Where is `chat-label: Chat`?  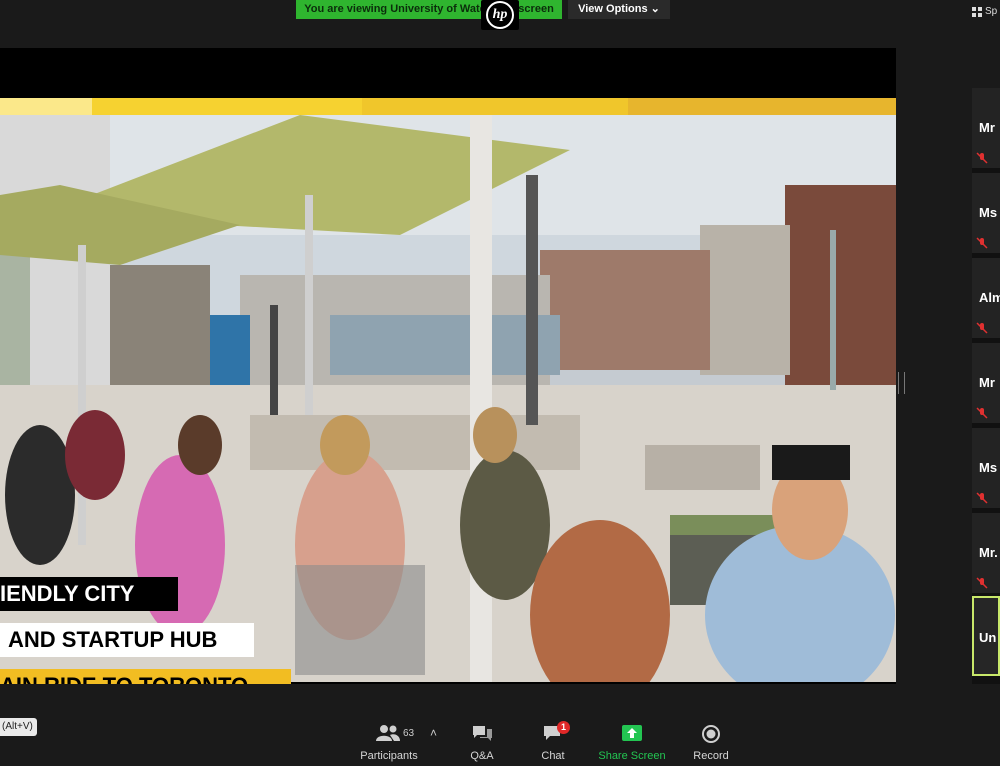 chat-label: Chat is located at coordinates (553, 756).